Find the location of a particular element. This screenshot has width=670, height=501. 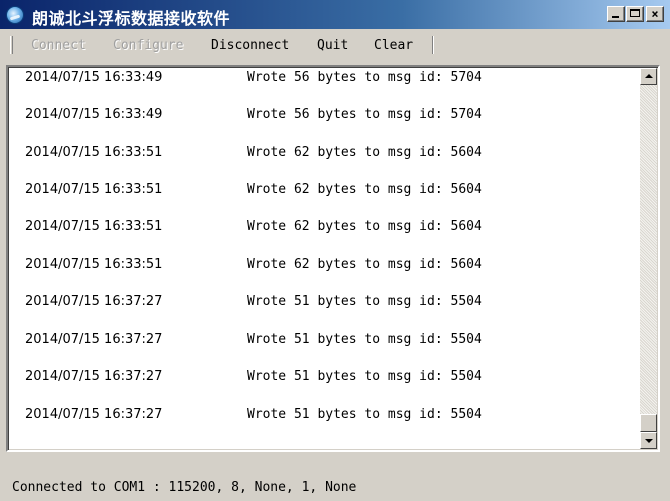

close-icon: × is located at coordinates (655, 14).